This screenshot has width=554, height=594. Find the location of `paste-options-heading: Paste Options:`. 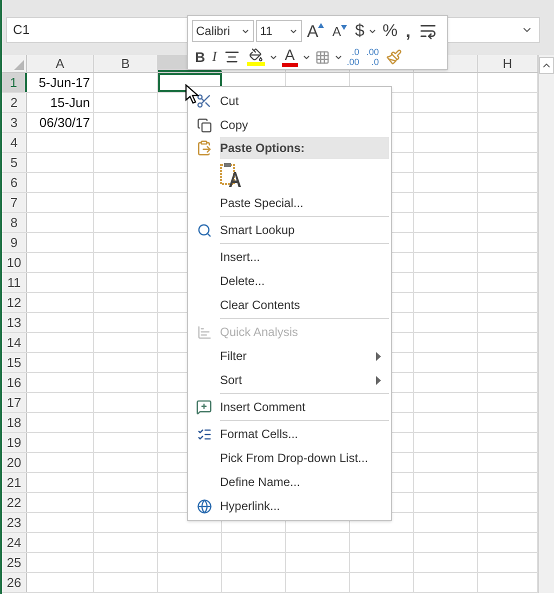

paste-options-heading: Paste Options: is located at coordinates (304, 148).